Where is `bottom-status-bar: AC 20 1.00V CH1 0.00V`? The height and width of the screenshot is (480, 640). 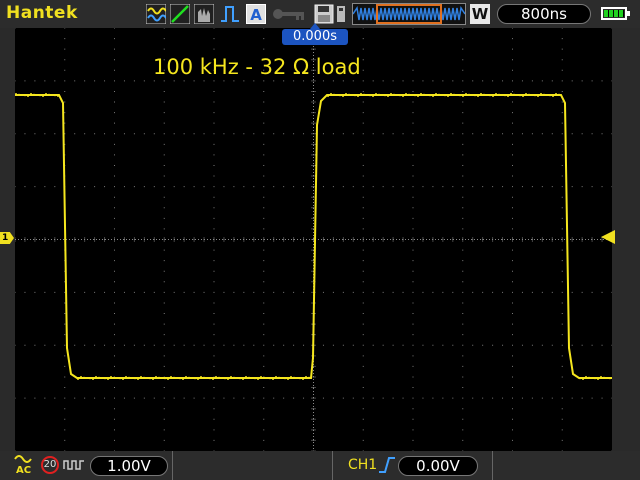
bottom-status-bar: AC 20 1.00V CH1 0.00V is located at coordinates (320, 465).